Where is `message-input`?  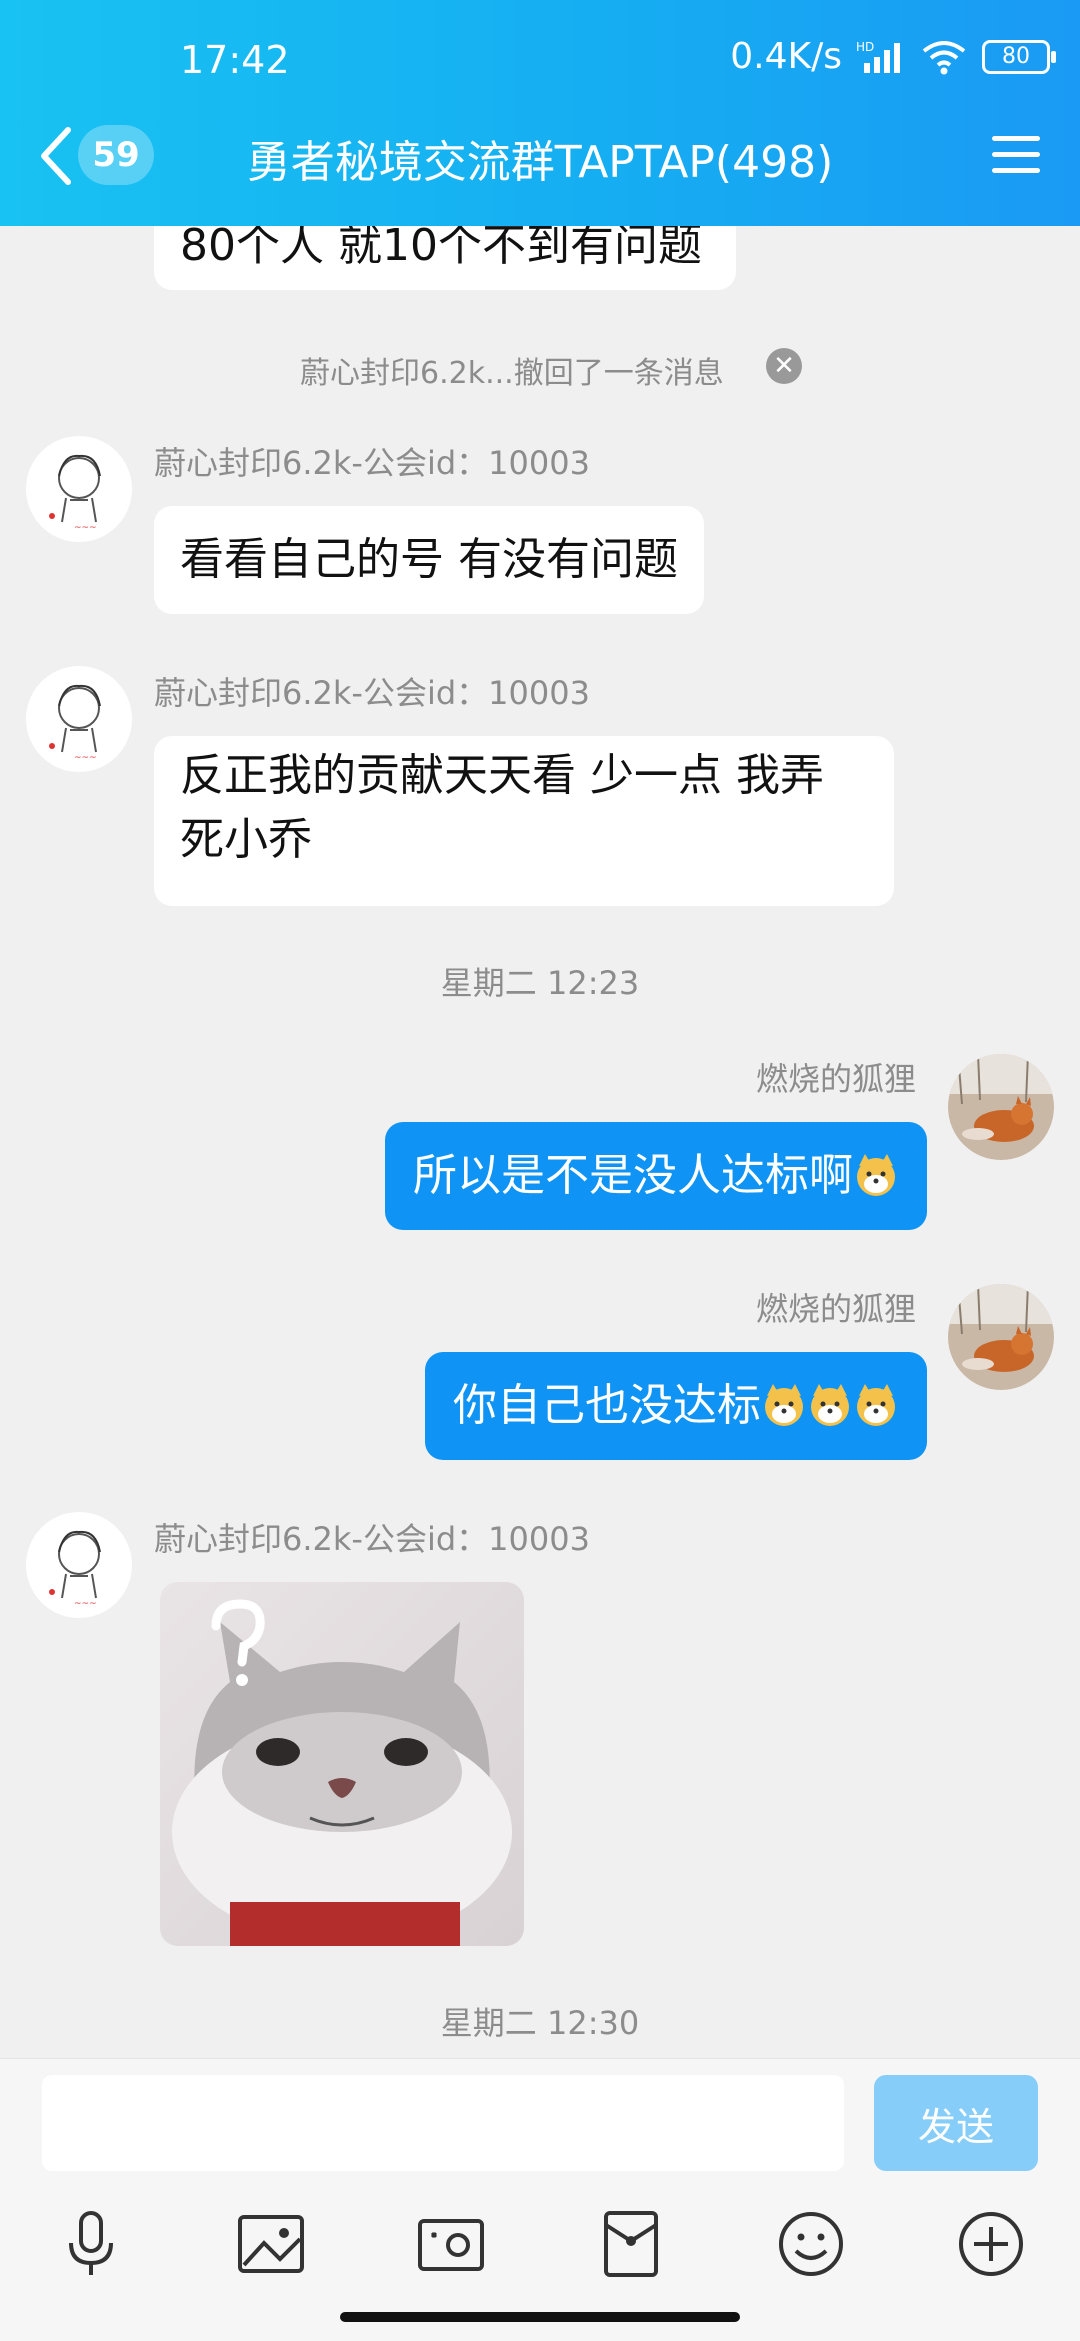 message-input is located at coordinates (443, 2123).